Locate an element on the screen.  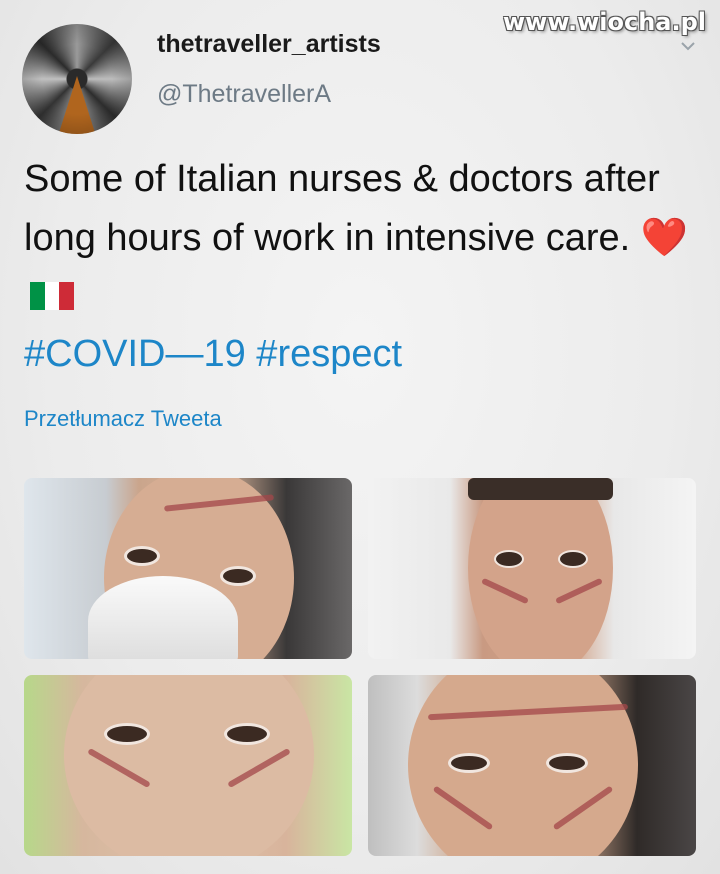
watermark-text: www.wiocha.pl is located at coordinates (604, 22).